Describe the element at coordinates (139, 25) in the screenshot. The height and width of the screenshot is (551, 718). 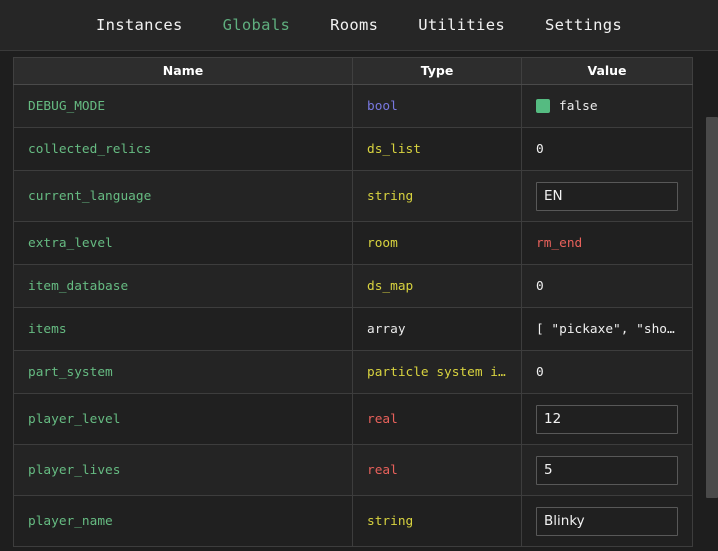
I see `tab-instances: Instances` at that location.